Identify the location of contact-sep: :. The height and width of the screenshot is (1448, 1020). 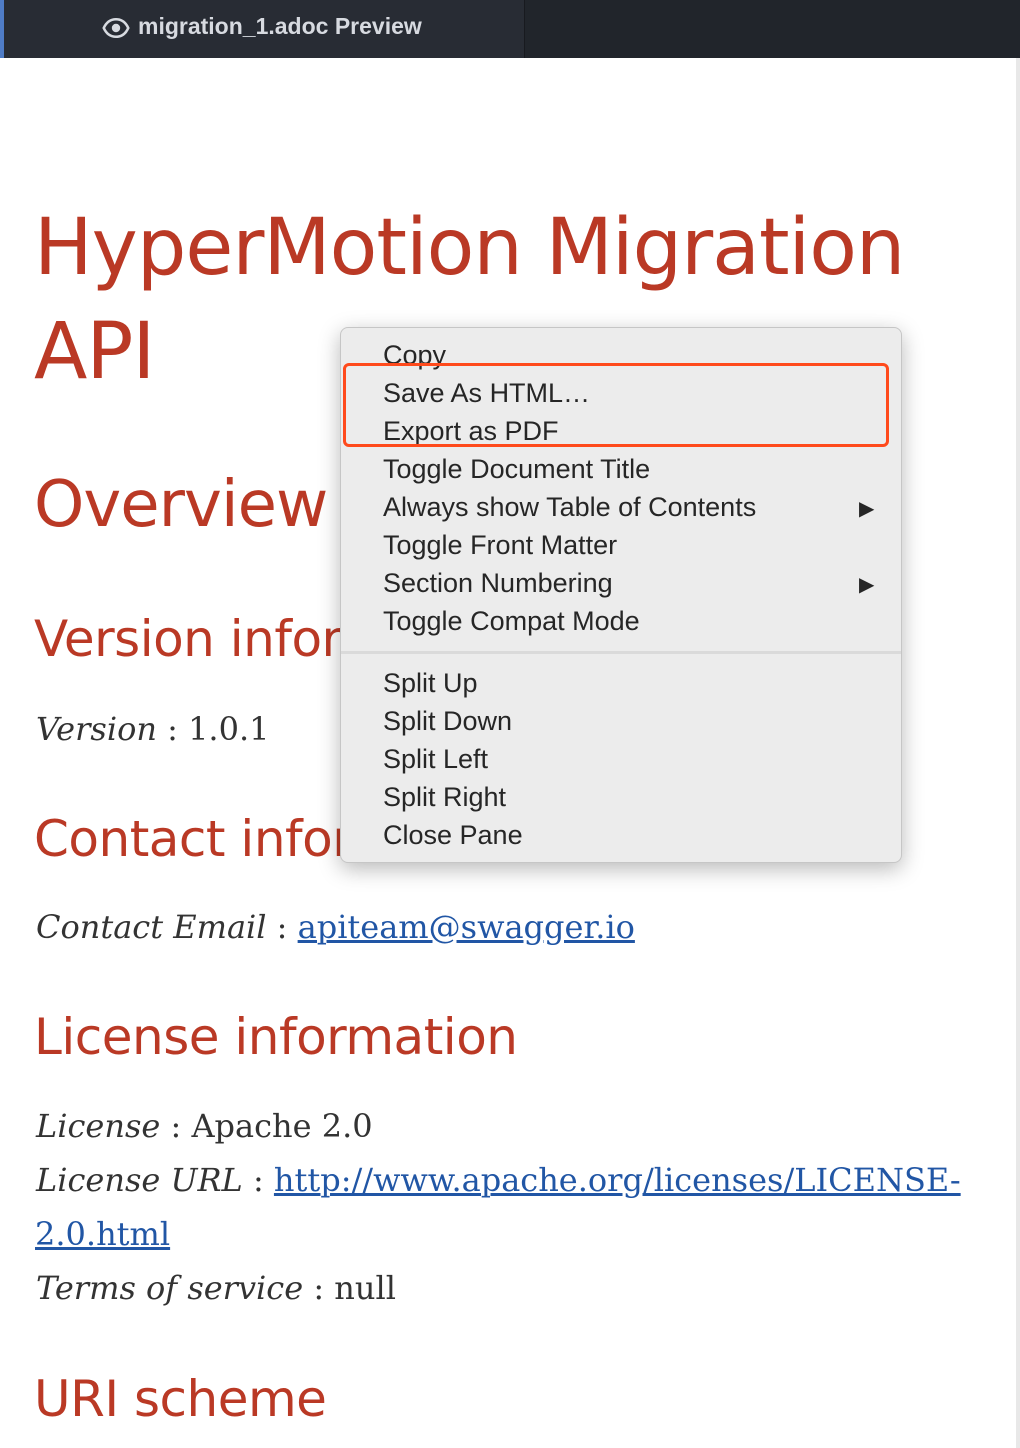
(282, 927).